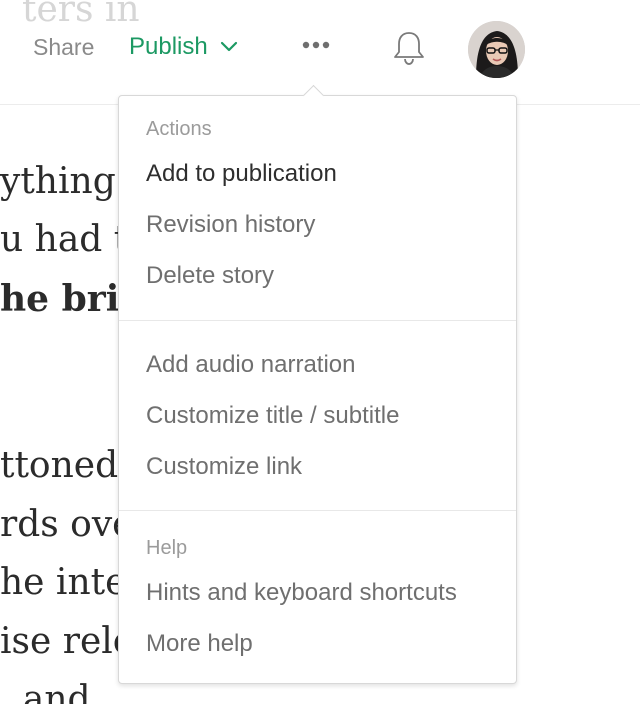  I want to click on menu-item-customize-title-subtitle: Customize title / subtitle, so click(272, 416).